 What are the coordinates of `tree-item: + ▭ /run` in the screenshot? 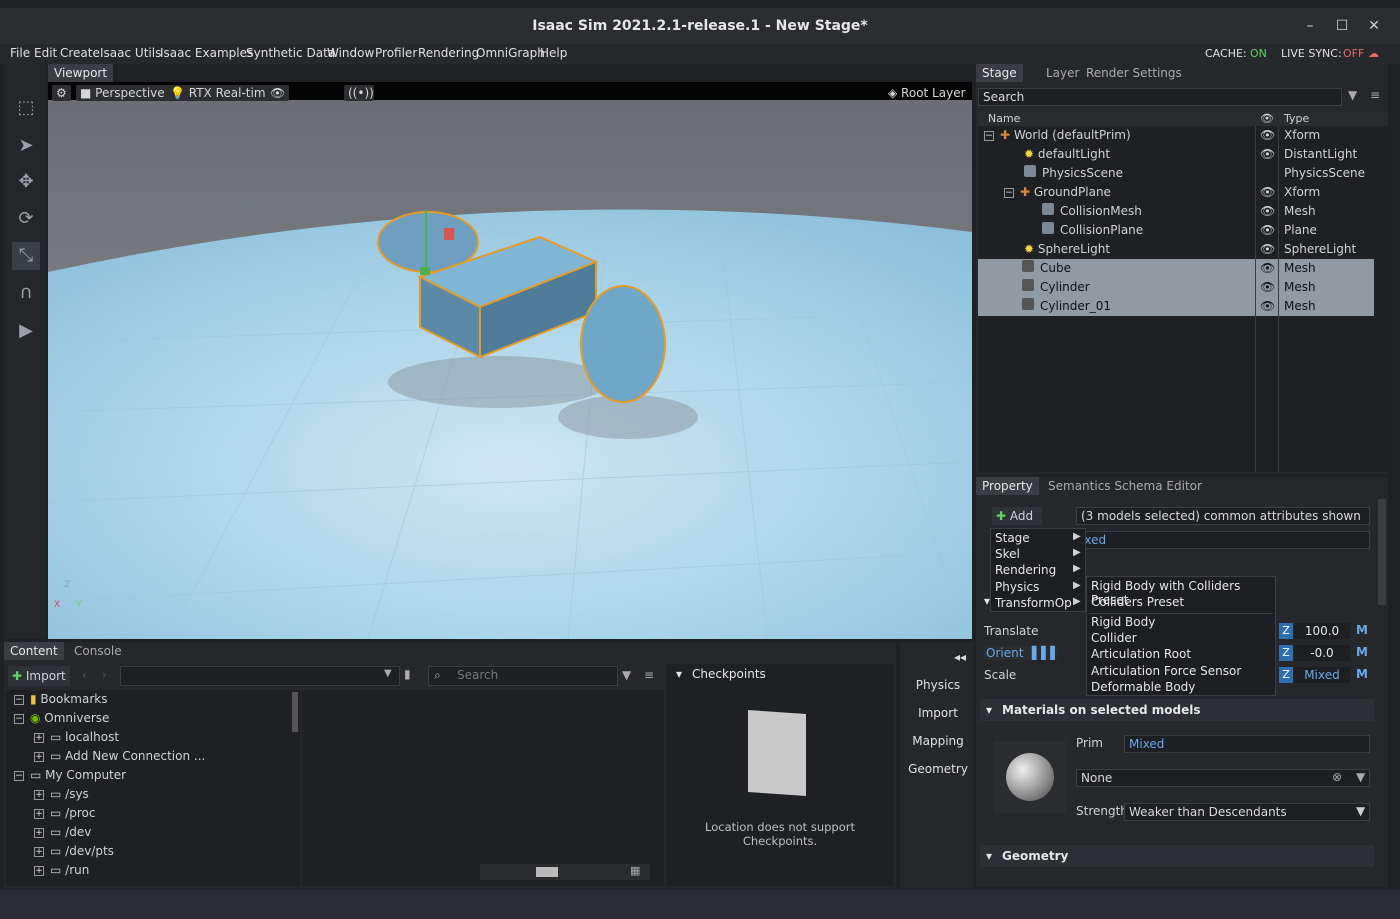 It's located at (47, 870).